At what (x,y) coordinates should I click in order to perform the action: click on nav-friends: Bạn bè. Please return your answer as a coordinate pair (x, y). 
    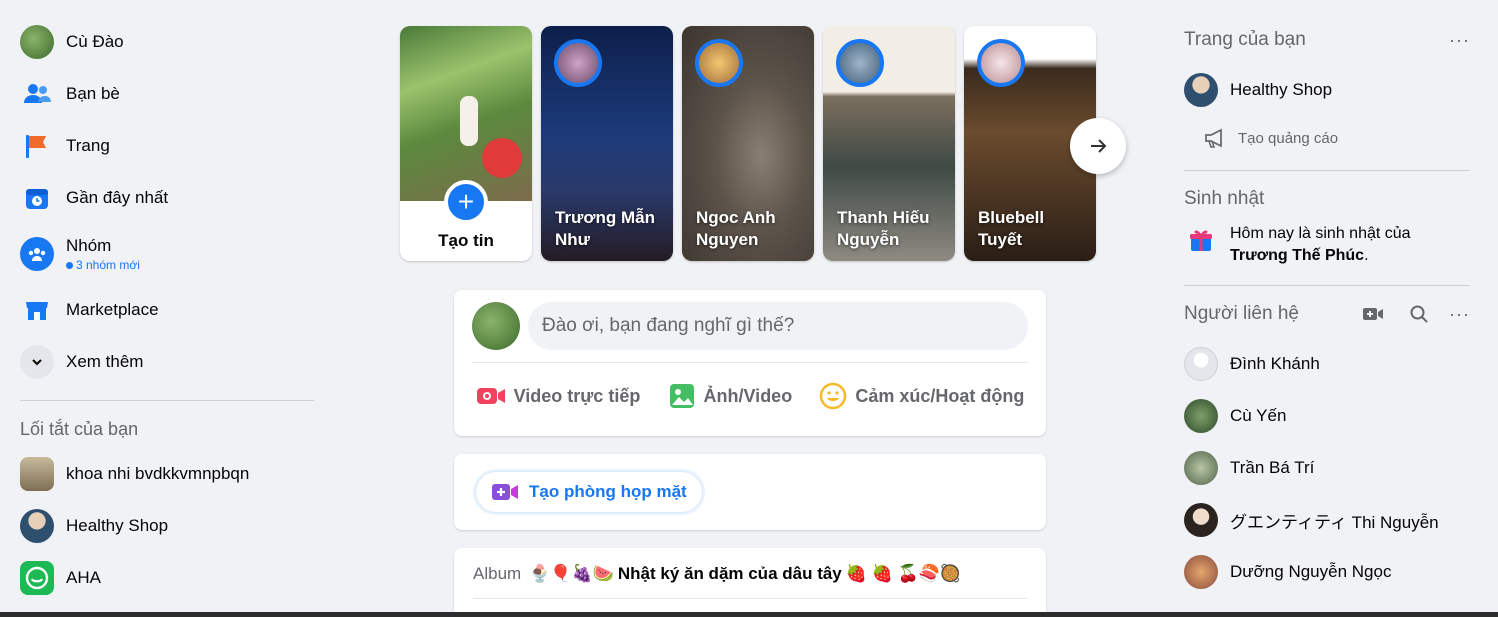
    Looking at the image, I should click on (163, 94).